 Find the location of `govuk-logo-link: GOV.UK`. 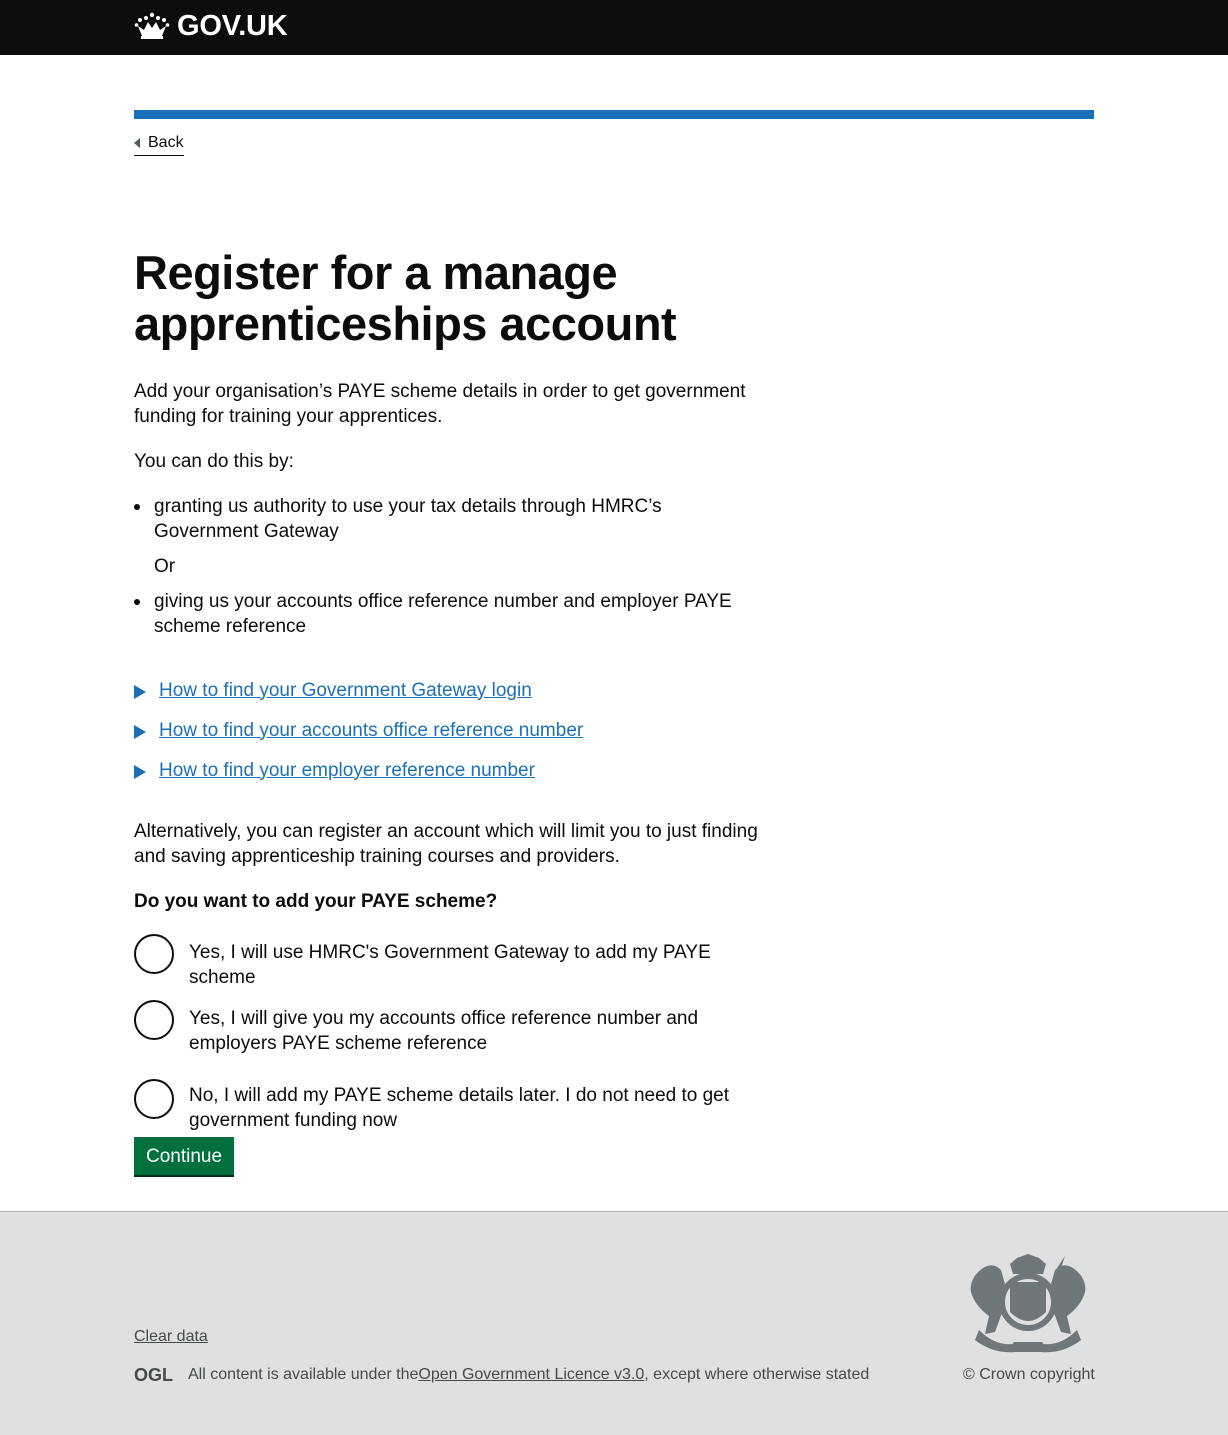

govuk-logo-link: GOV.UK is located at coordinates (211, 26).